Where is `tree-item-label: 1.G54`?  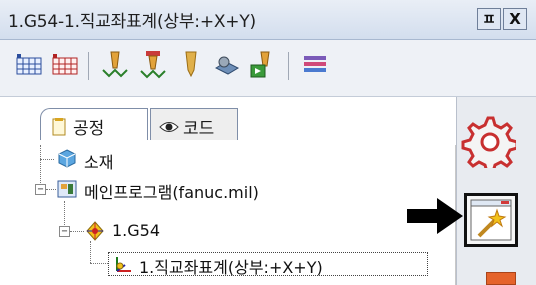 tree-item-label: 1.G54 is located at coordinates (136, 230).